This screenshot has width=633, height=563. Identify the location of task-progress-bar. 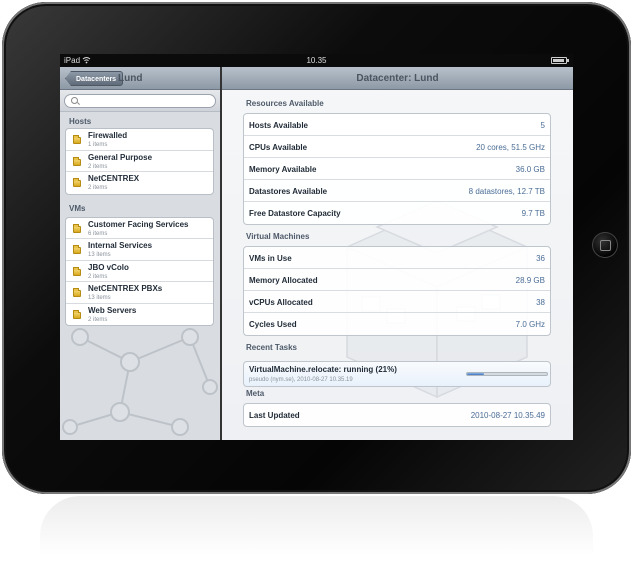
(507, 374).